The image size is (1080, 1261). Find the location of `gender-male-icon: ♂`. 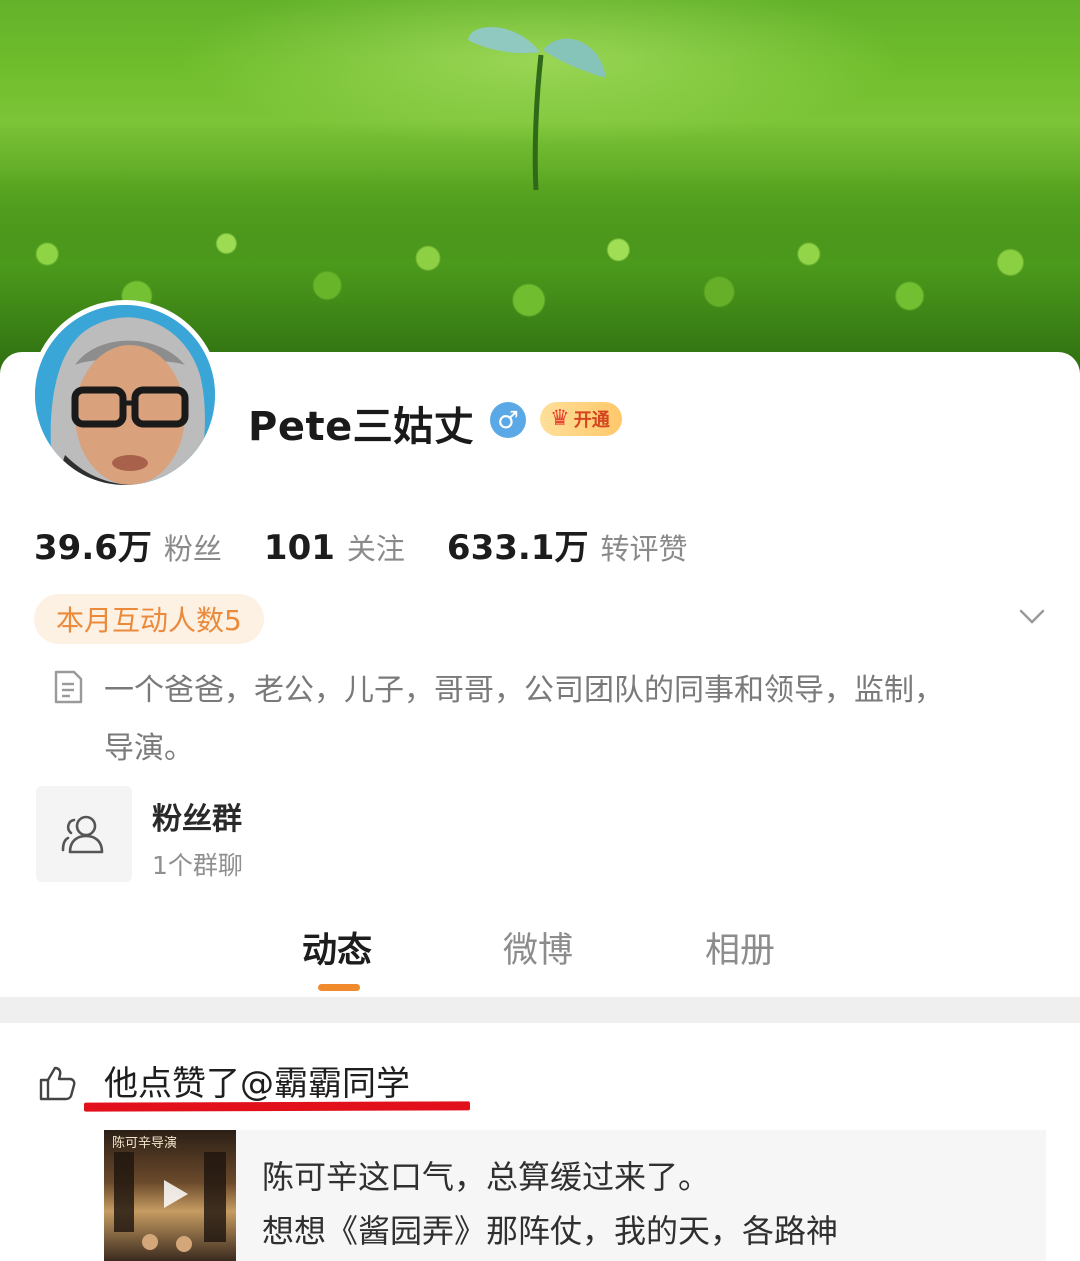

gender-male-icon: ♂ is located at coordinates (508, 420).